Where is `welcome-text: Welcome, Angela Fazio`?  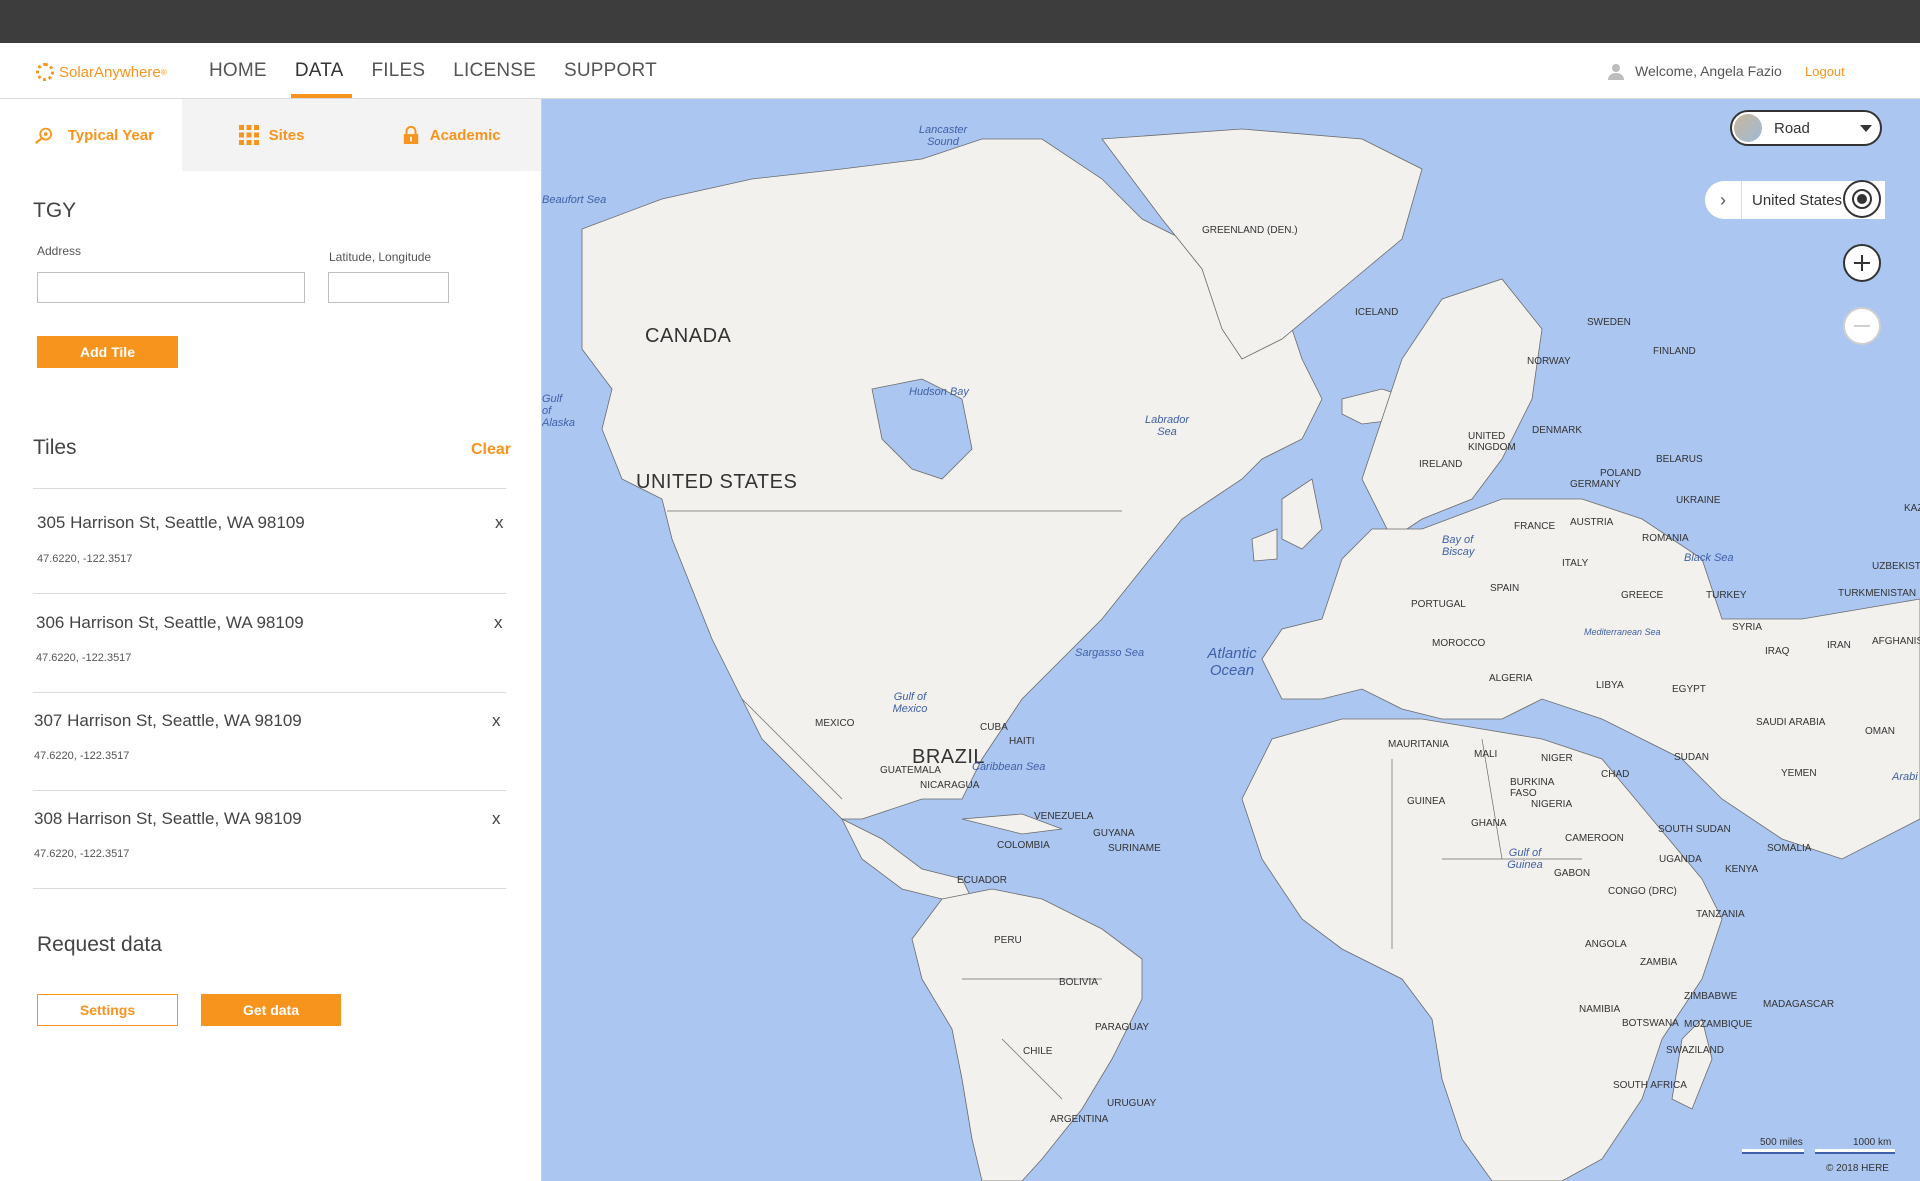
welcome-text: Welcome, Angela Fazio is located at coordinates (1708, 71).